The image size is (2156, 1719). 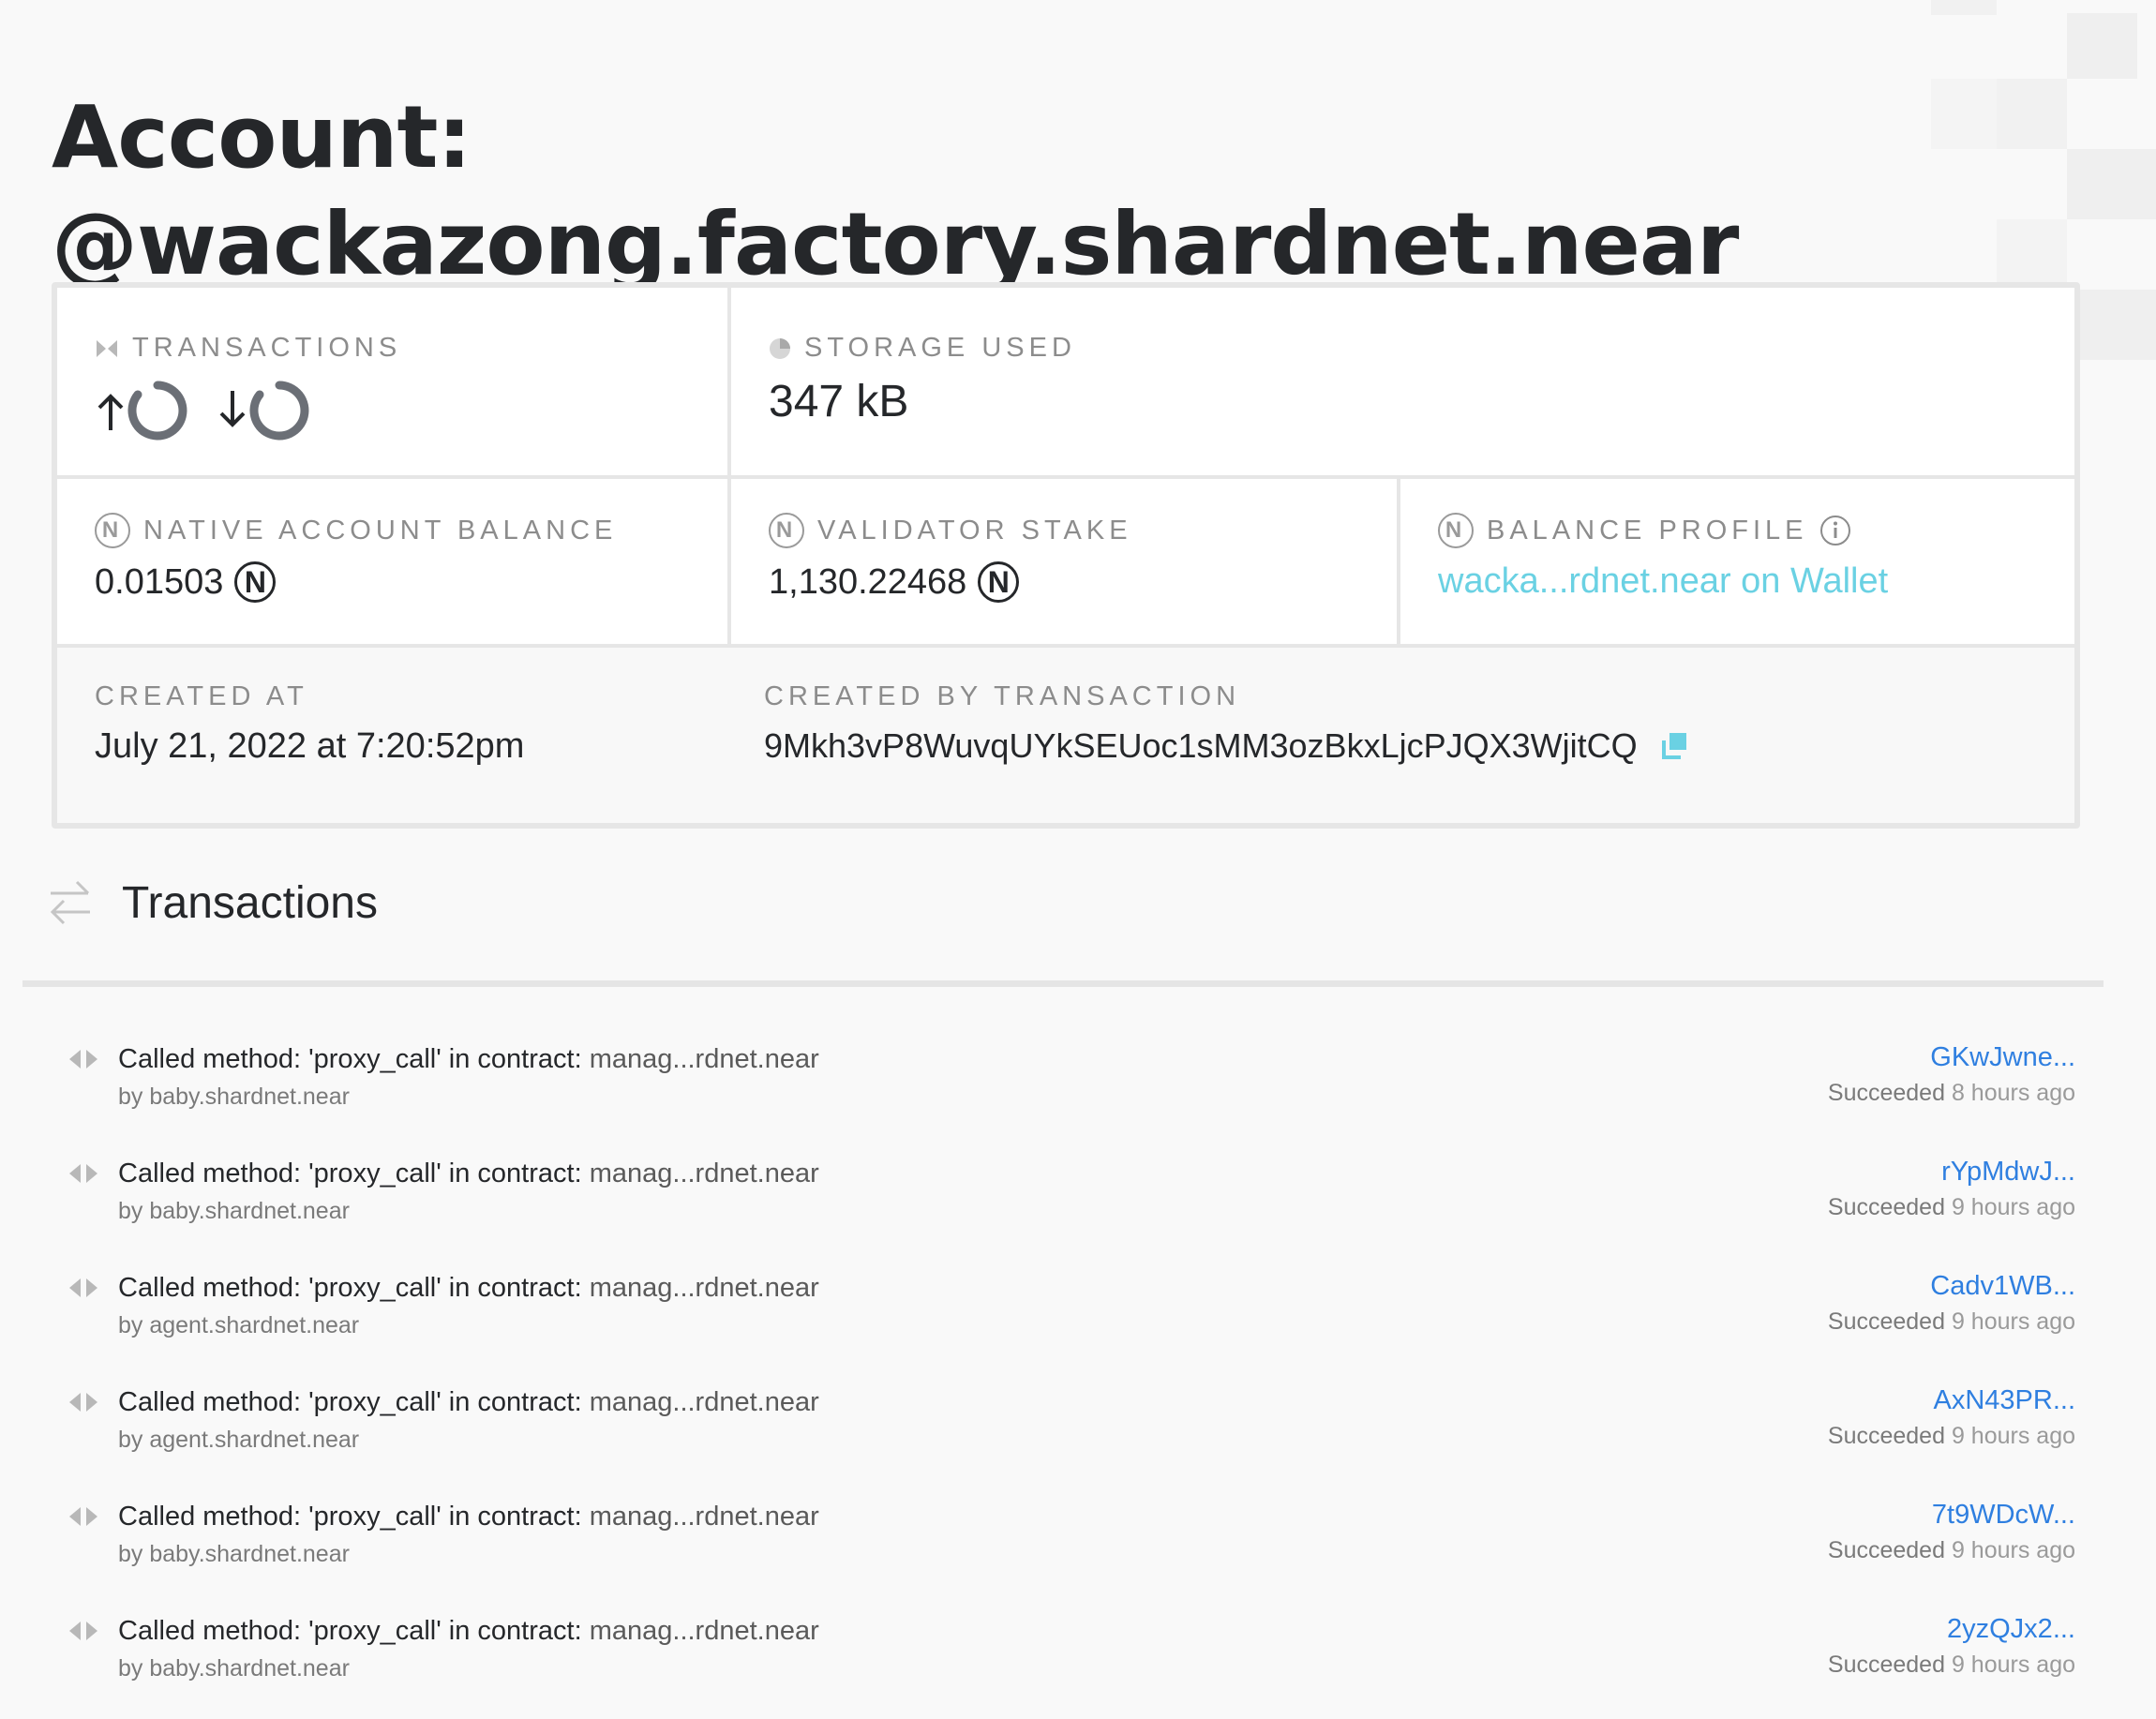 I want to click on storage-label: STORAGE USED, so click(x=940, y=348).